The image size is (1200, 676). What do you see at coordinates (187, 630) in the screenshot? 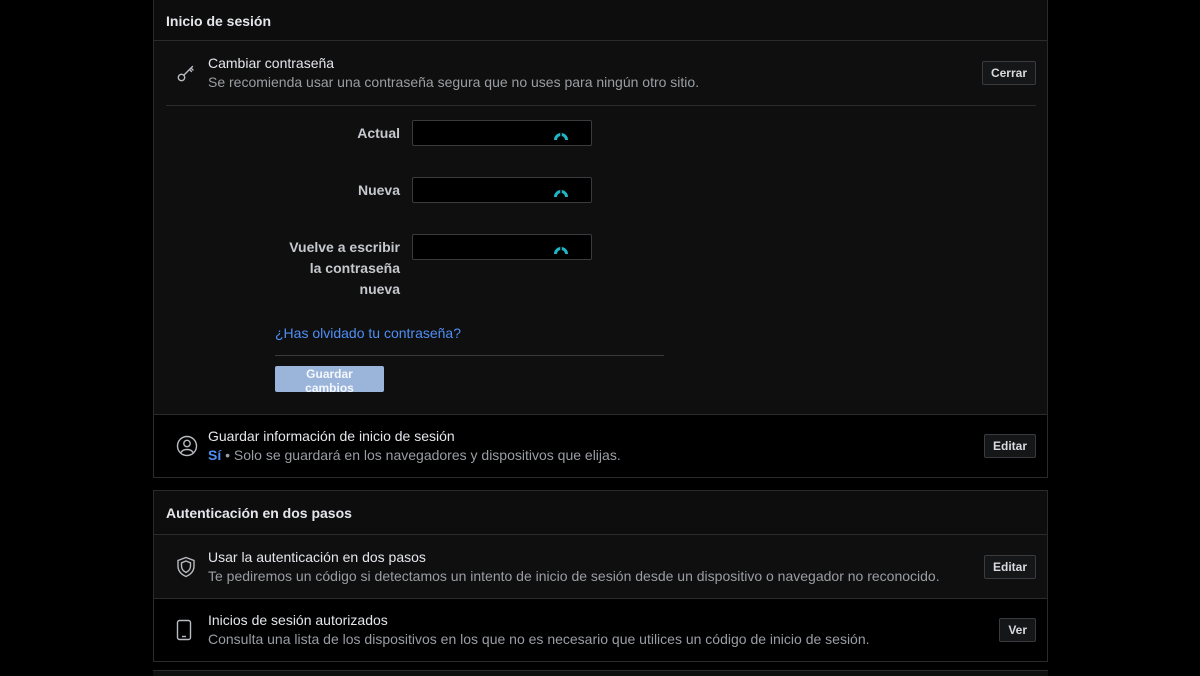
I see `phone-icon` at bounding box center [187, 630].